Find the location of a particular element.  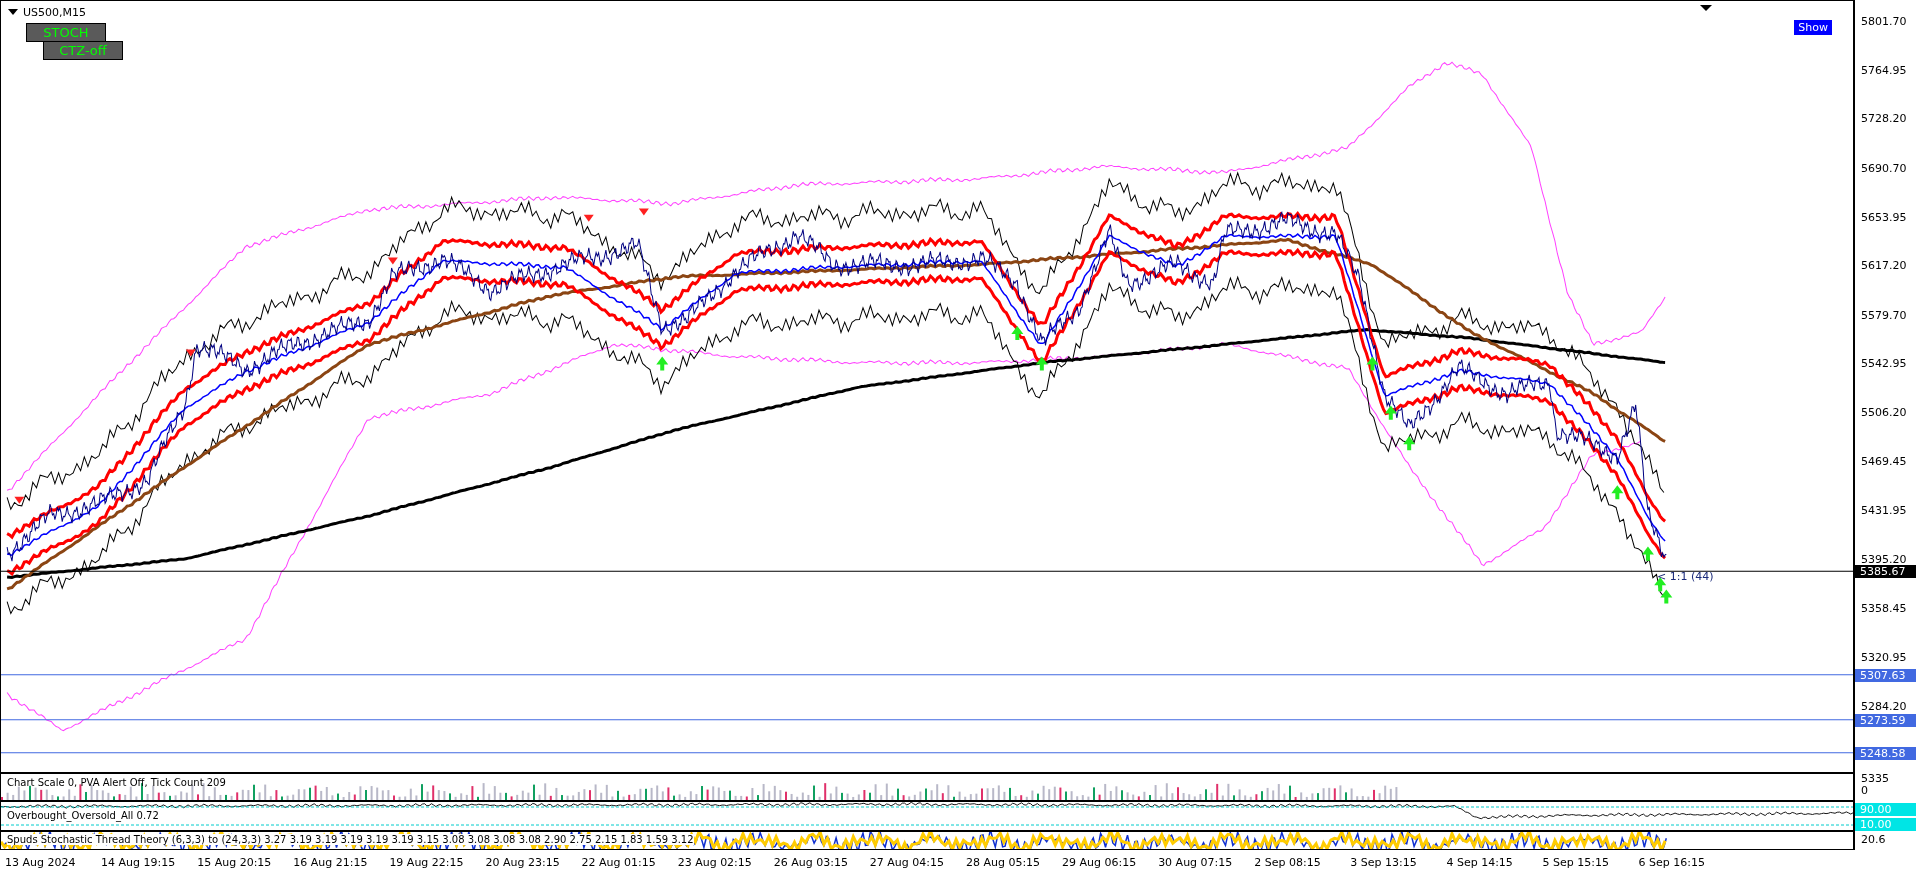

panel-info-text: Spuds Stochastic Thread Theory (6,3,3) to (24,3,3) 3.27 3.19 3.19 3.19 3.19 3.19 3.15 3.08 3.08 3.08 3.08 2.90 2.75 2.15 1.83 1.59 3.12 is located at coordinates (350, 839).